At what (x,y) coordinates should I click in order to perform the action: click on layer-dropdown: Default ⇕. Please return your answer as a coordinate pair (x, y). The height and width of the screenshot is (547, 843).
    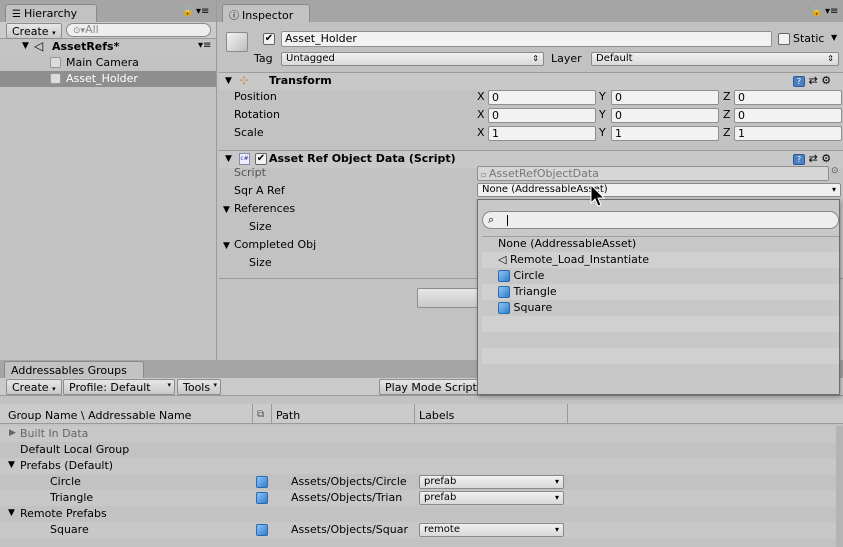
    Looking at the image, I should click on (715, 59).